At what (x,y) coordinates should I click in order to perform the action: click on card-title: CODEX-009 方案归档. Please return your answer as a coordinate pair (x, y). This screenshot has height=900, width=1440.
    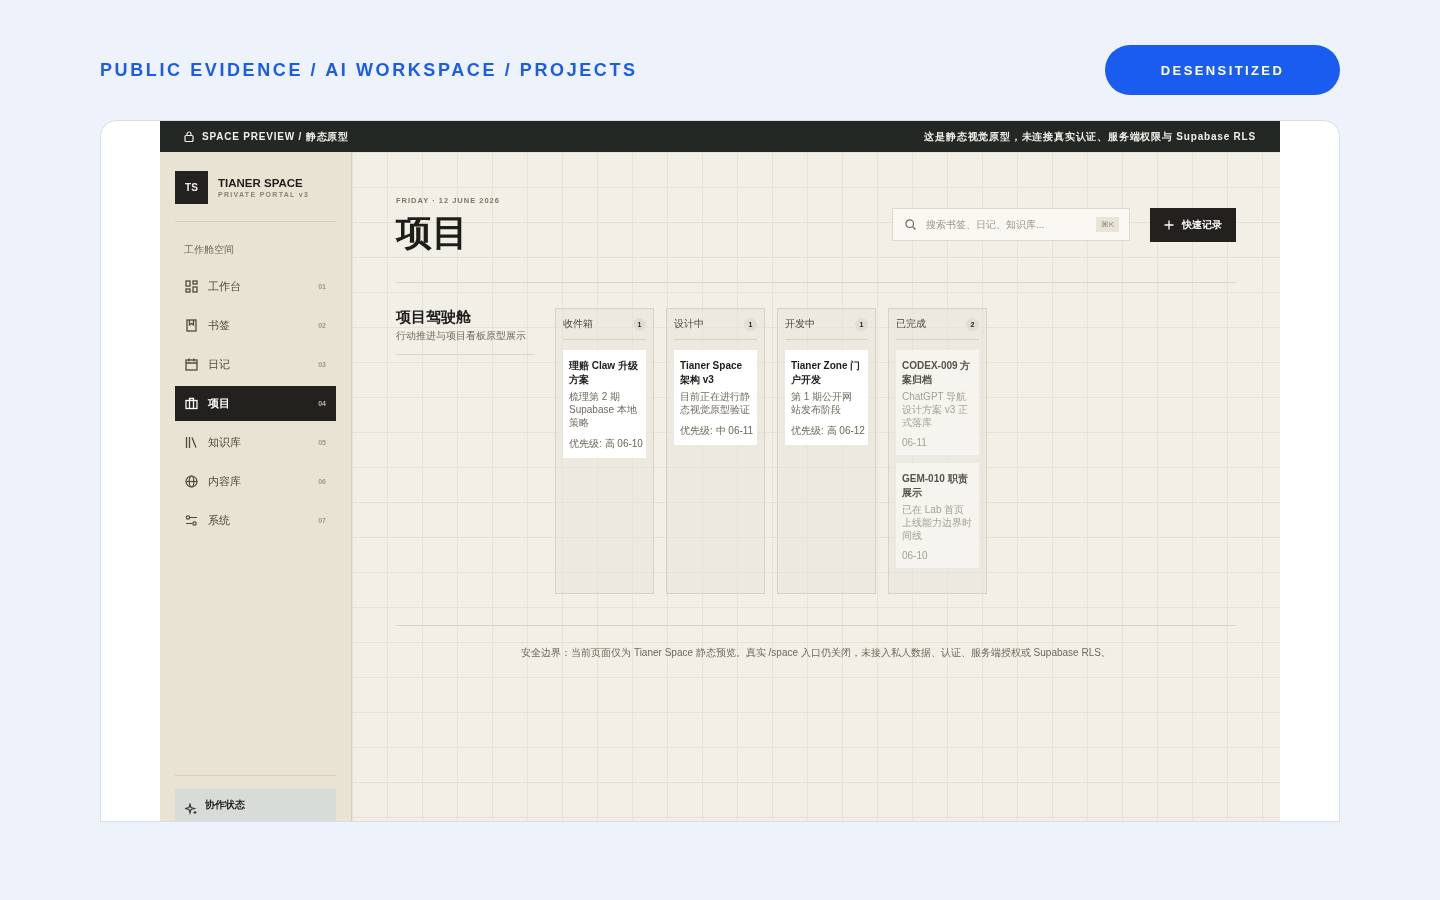
    Looking at the image, I should click on (937, 373).